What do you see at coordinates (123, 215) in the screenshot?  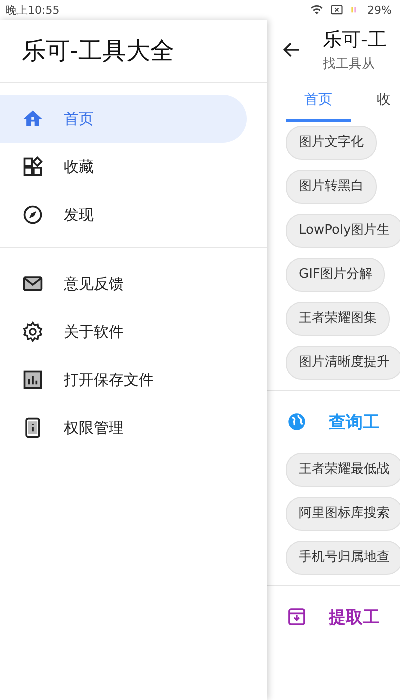 I see `menu-item: 发现` at bounding box center [123, 215].